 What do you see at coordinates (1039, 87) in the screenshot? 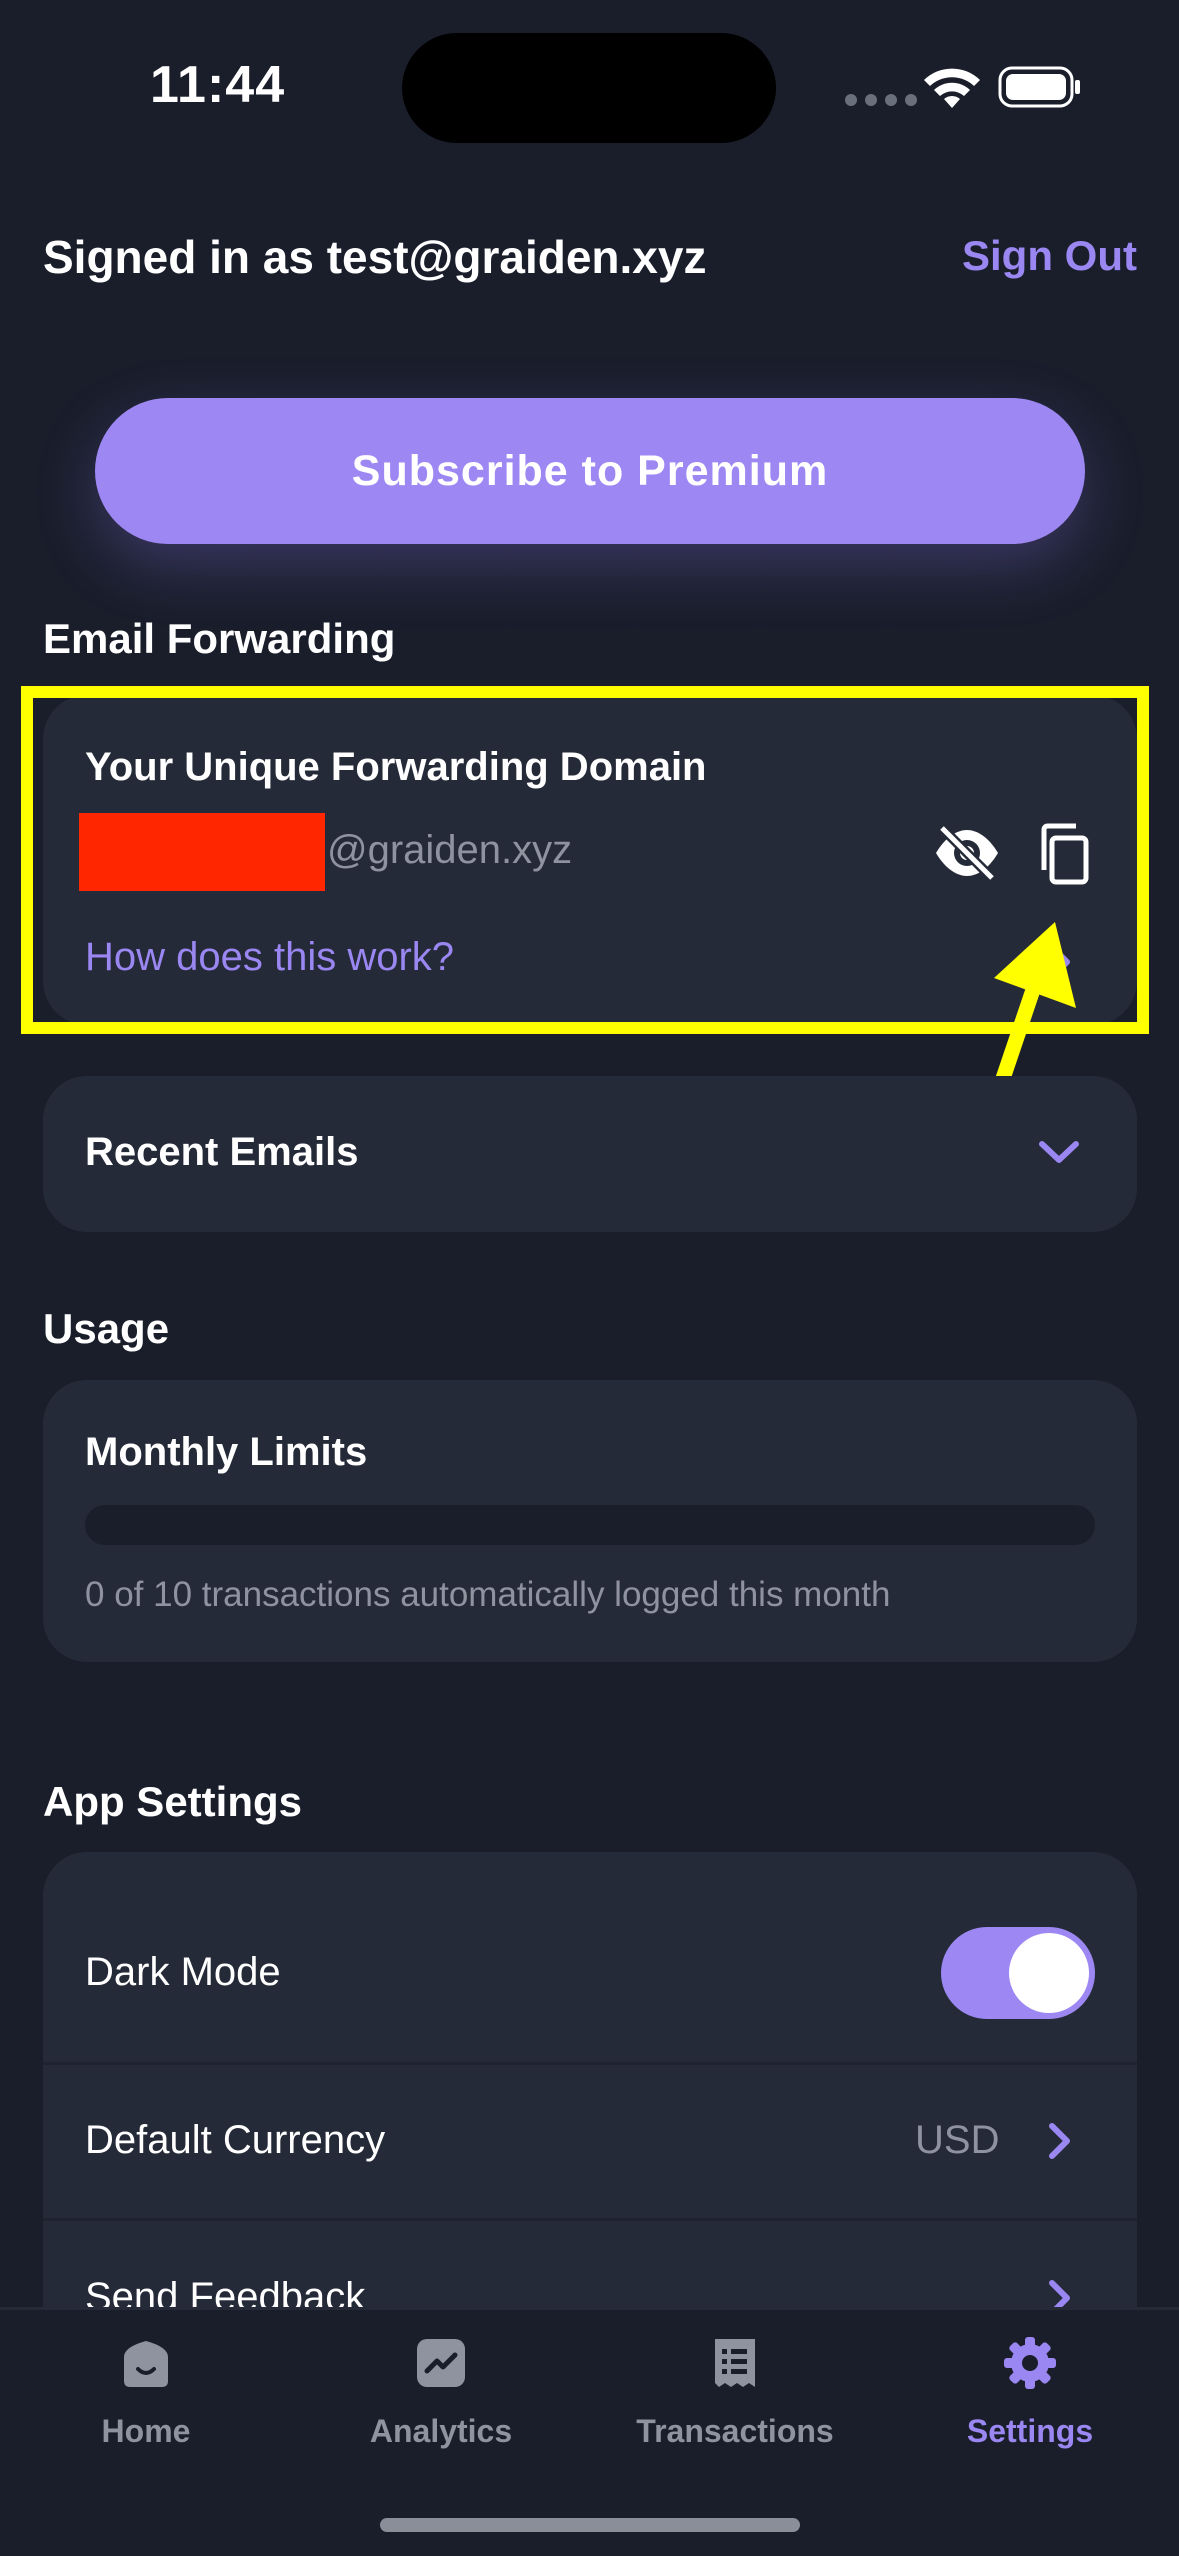
I see `battery-icon` at bounding box center [1039, 87].